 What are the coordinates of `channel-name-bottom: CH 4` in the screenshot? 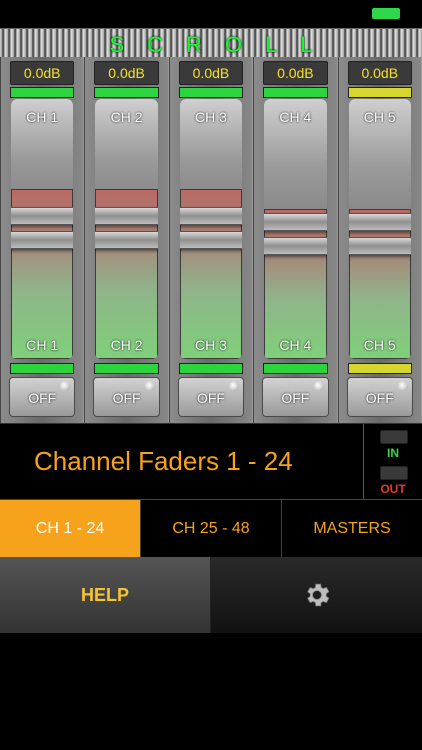 It's located at (295, 345).